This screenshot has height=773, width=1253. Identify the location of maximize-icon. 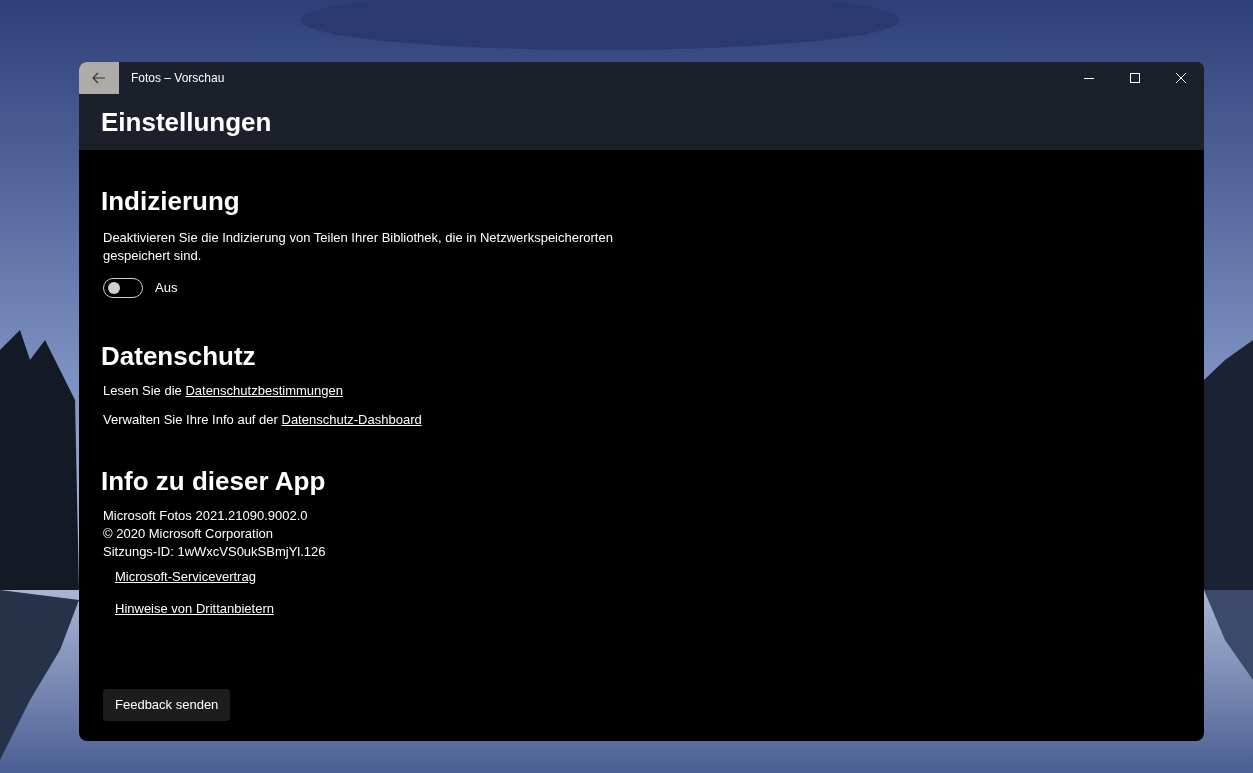
(1135, 78).